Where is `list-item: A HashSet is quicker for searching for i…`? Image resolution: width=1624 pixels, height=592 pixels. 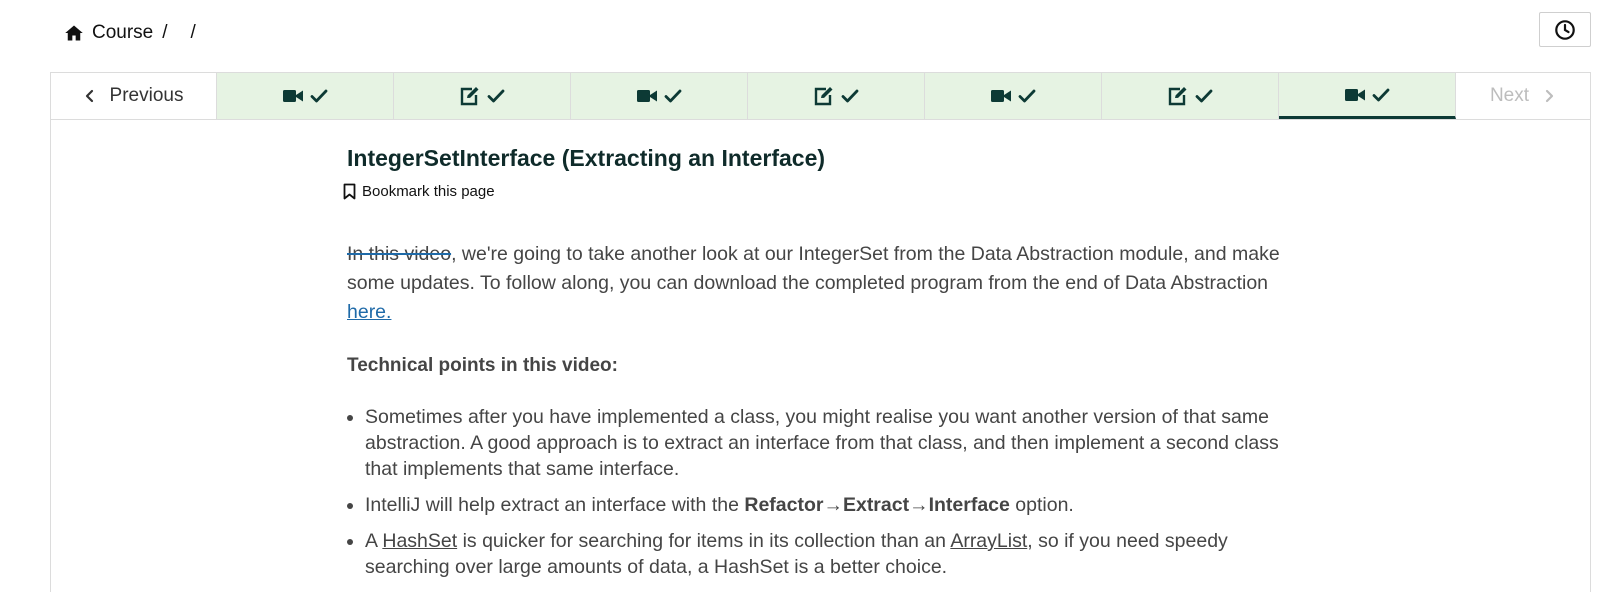
list-item: A HashSet is quicker for searching for i… is located at coordinates (826, 554).